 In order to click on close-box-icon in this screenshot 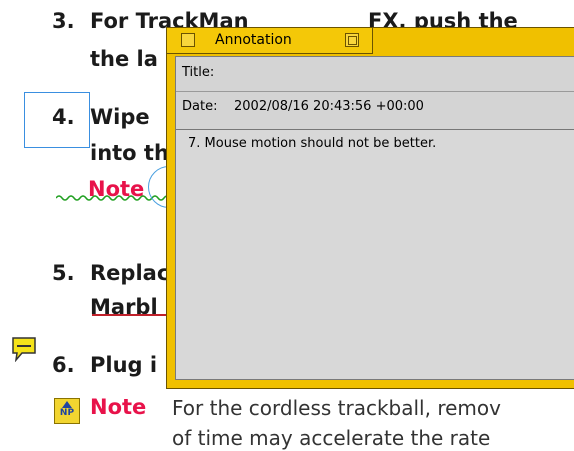, I will do `click(188, 40)`.